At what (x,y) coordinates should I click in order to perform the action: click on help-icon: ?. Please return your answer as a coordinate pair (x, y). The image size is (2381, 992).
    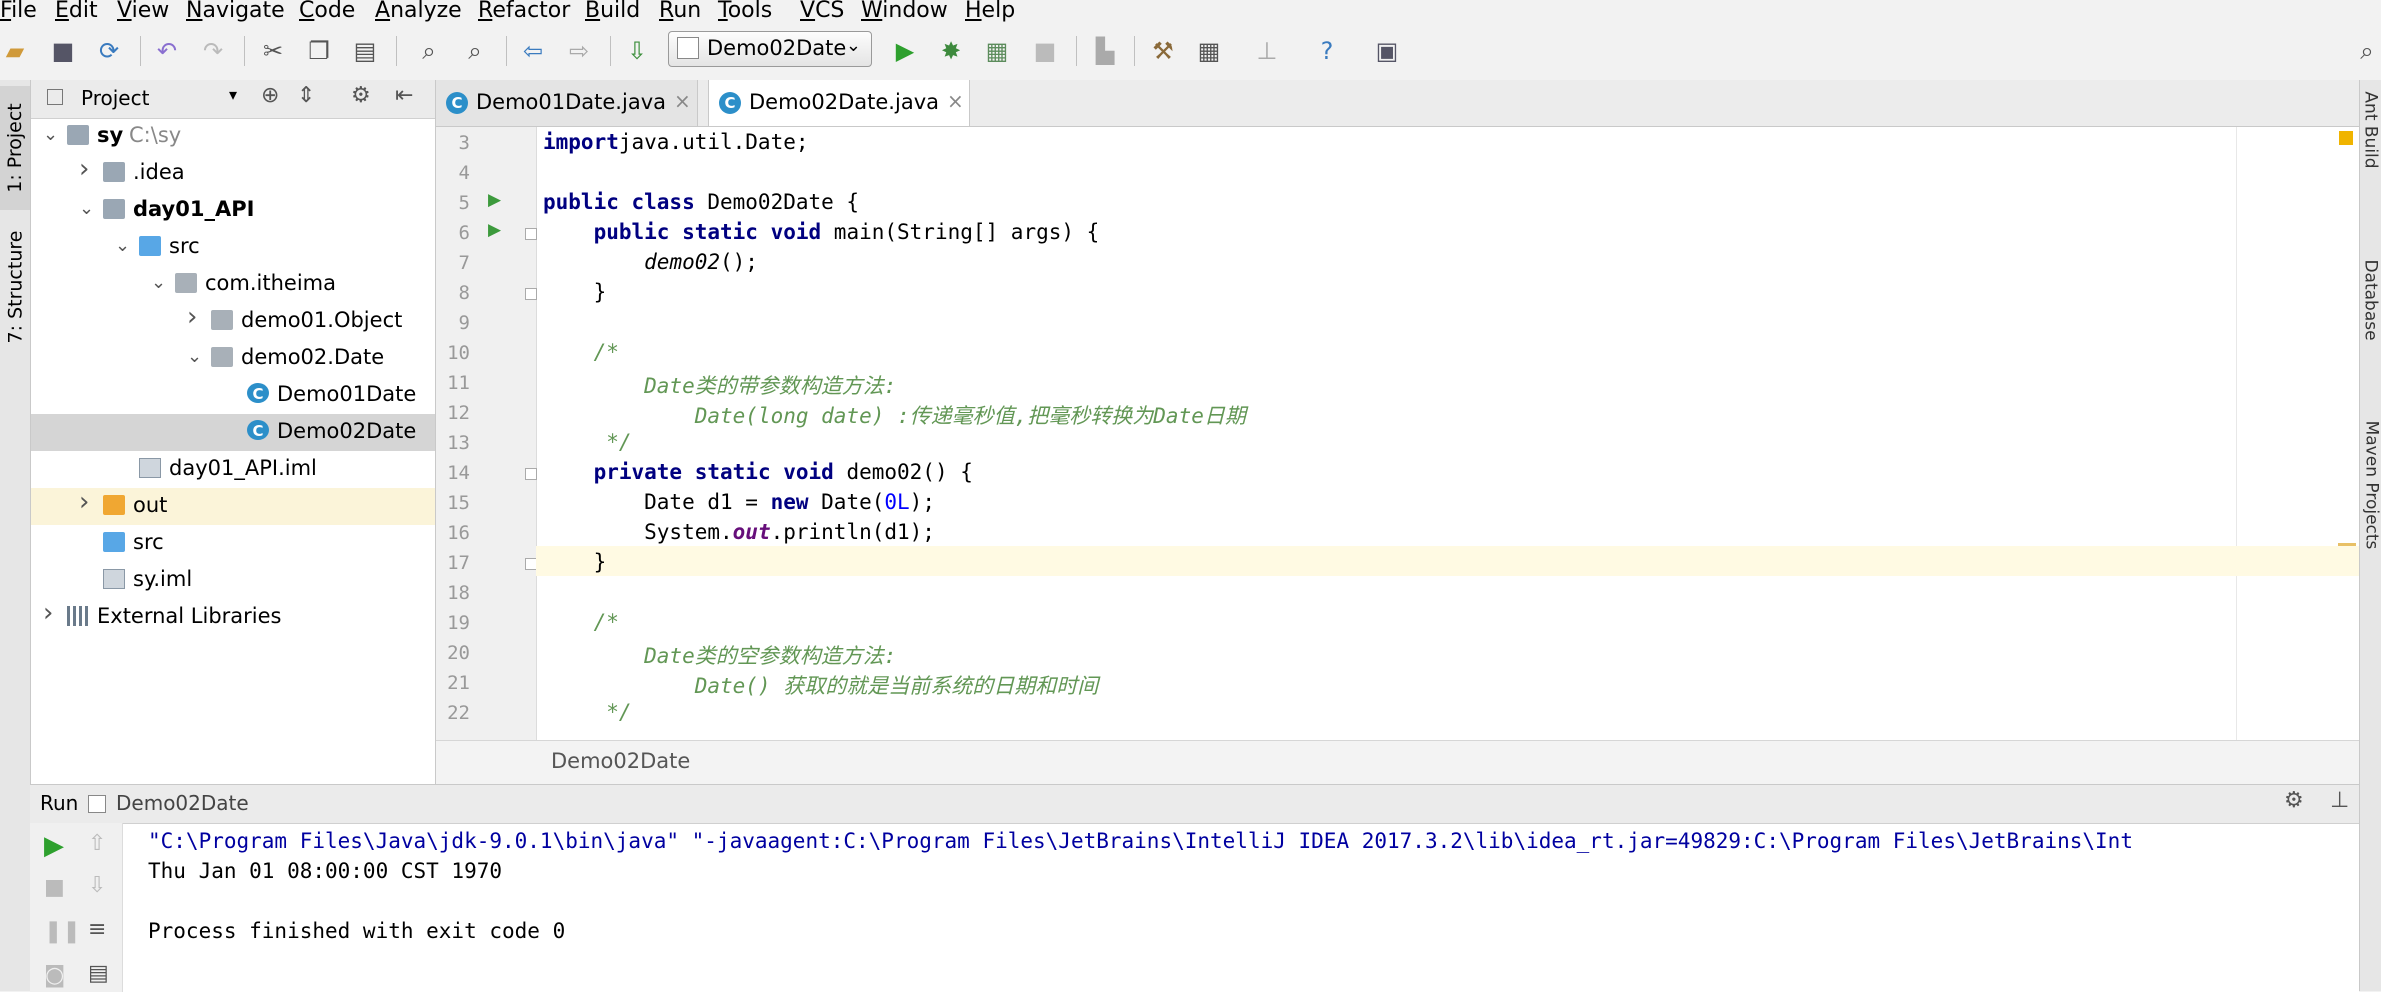
    Looking at the image, I should click on (1327, 51).